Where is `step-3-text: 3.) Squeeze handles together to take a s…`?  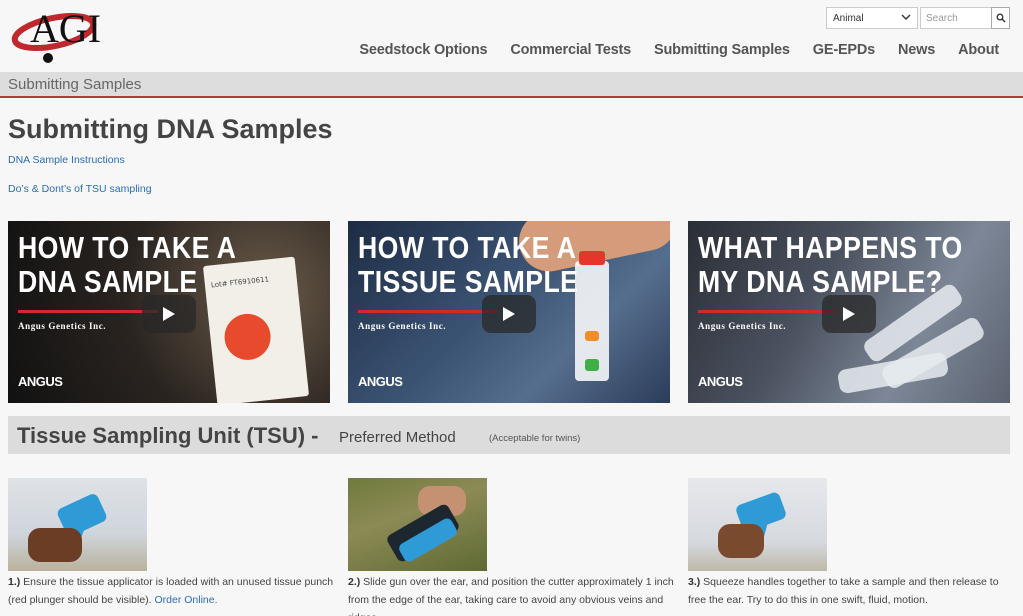 step-3-text: 3.) Squeeze handles together to take a s… is located at coordinates (853, 591).